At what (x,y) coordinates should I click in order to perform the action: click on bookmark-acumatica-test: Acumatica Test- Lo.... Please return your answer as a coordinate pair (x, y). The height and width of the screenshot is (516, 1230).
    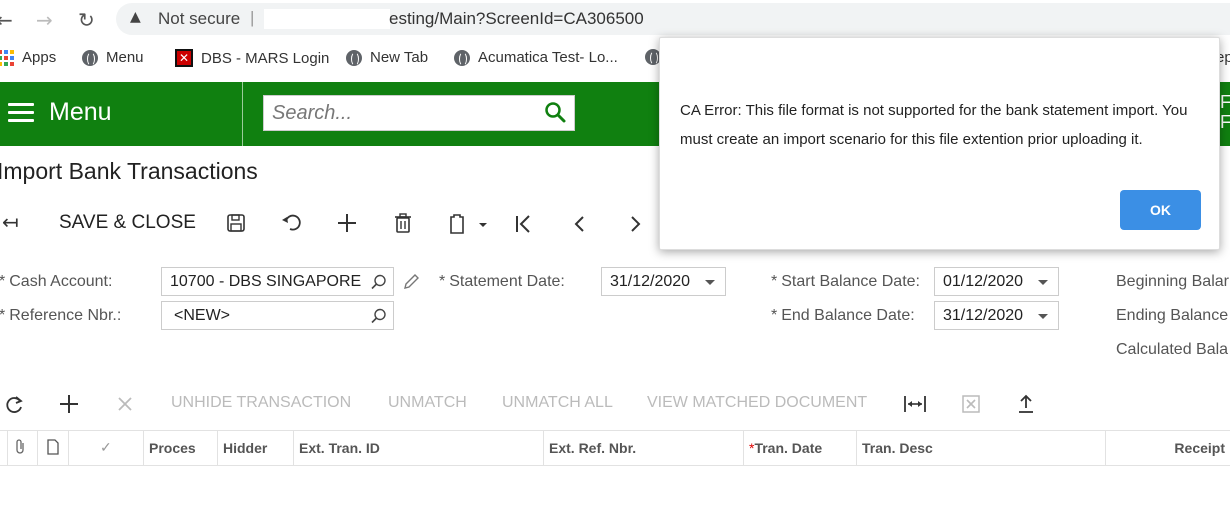
    Looking at the image, I should click on (536, 57).